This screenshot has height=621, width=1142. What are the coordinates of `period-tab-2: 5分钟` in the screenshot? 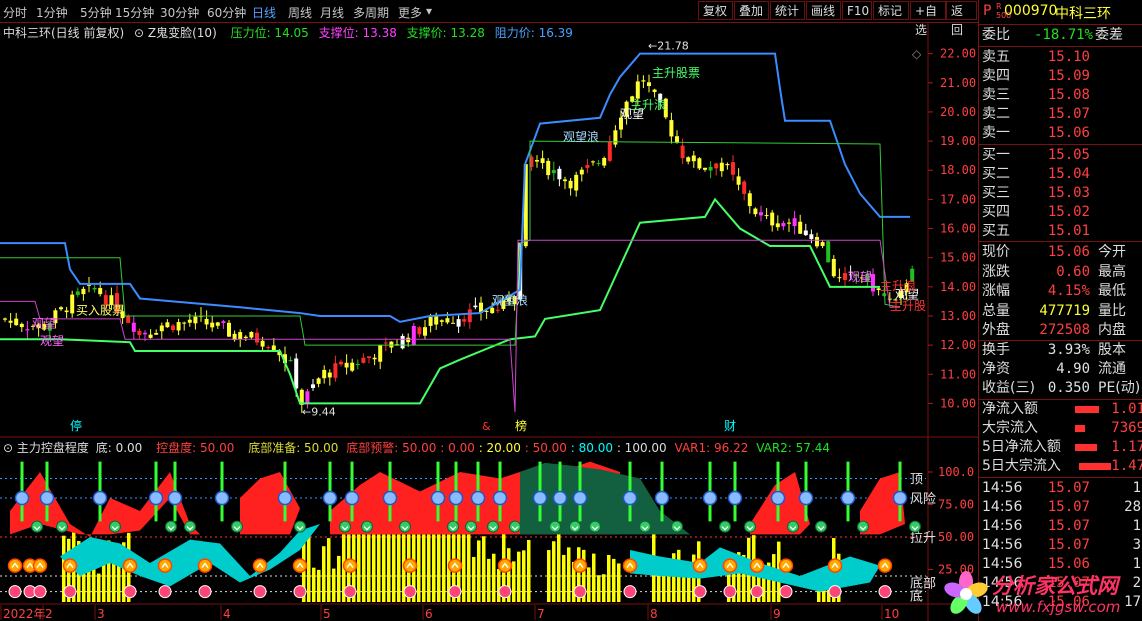 It's located at (96, 12).